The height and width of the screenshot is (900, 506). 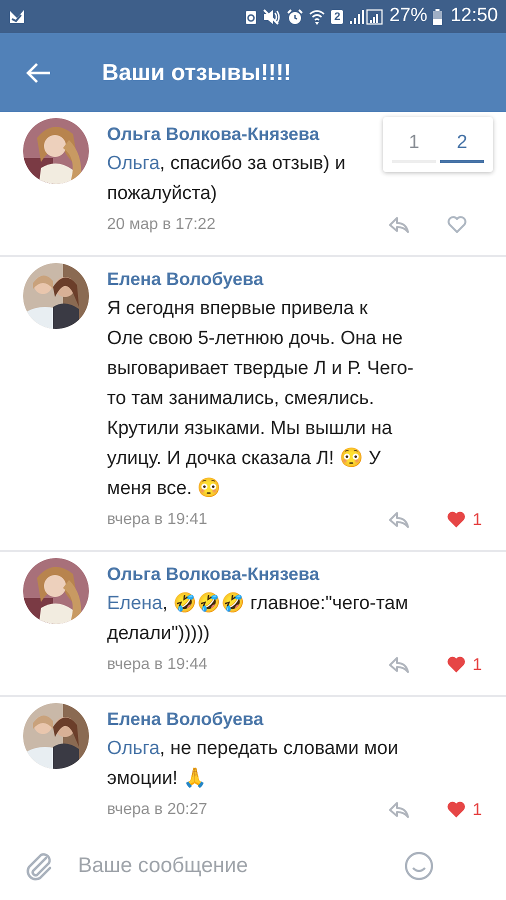 What do you see at coordinates (157, 520) in the screenshot?
I see `comment-time: вчера в 19:41` at bounding box center [157, 520].